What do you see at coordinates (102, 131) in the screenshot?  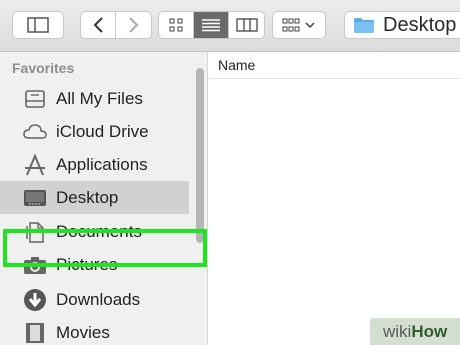 I see `sidebar-item-label: iCloud Drive` at bounding box center [102, 131].